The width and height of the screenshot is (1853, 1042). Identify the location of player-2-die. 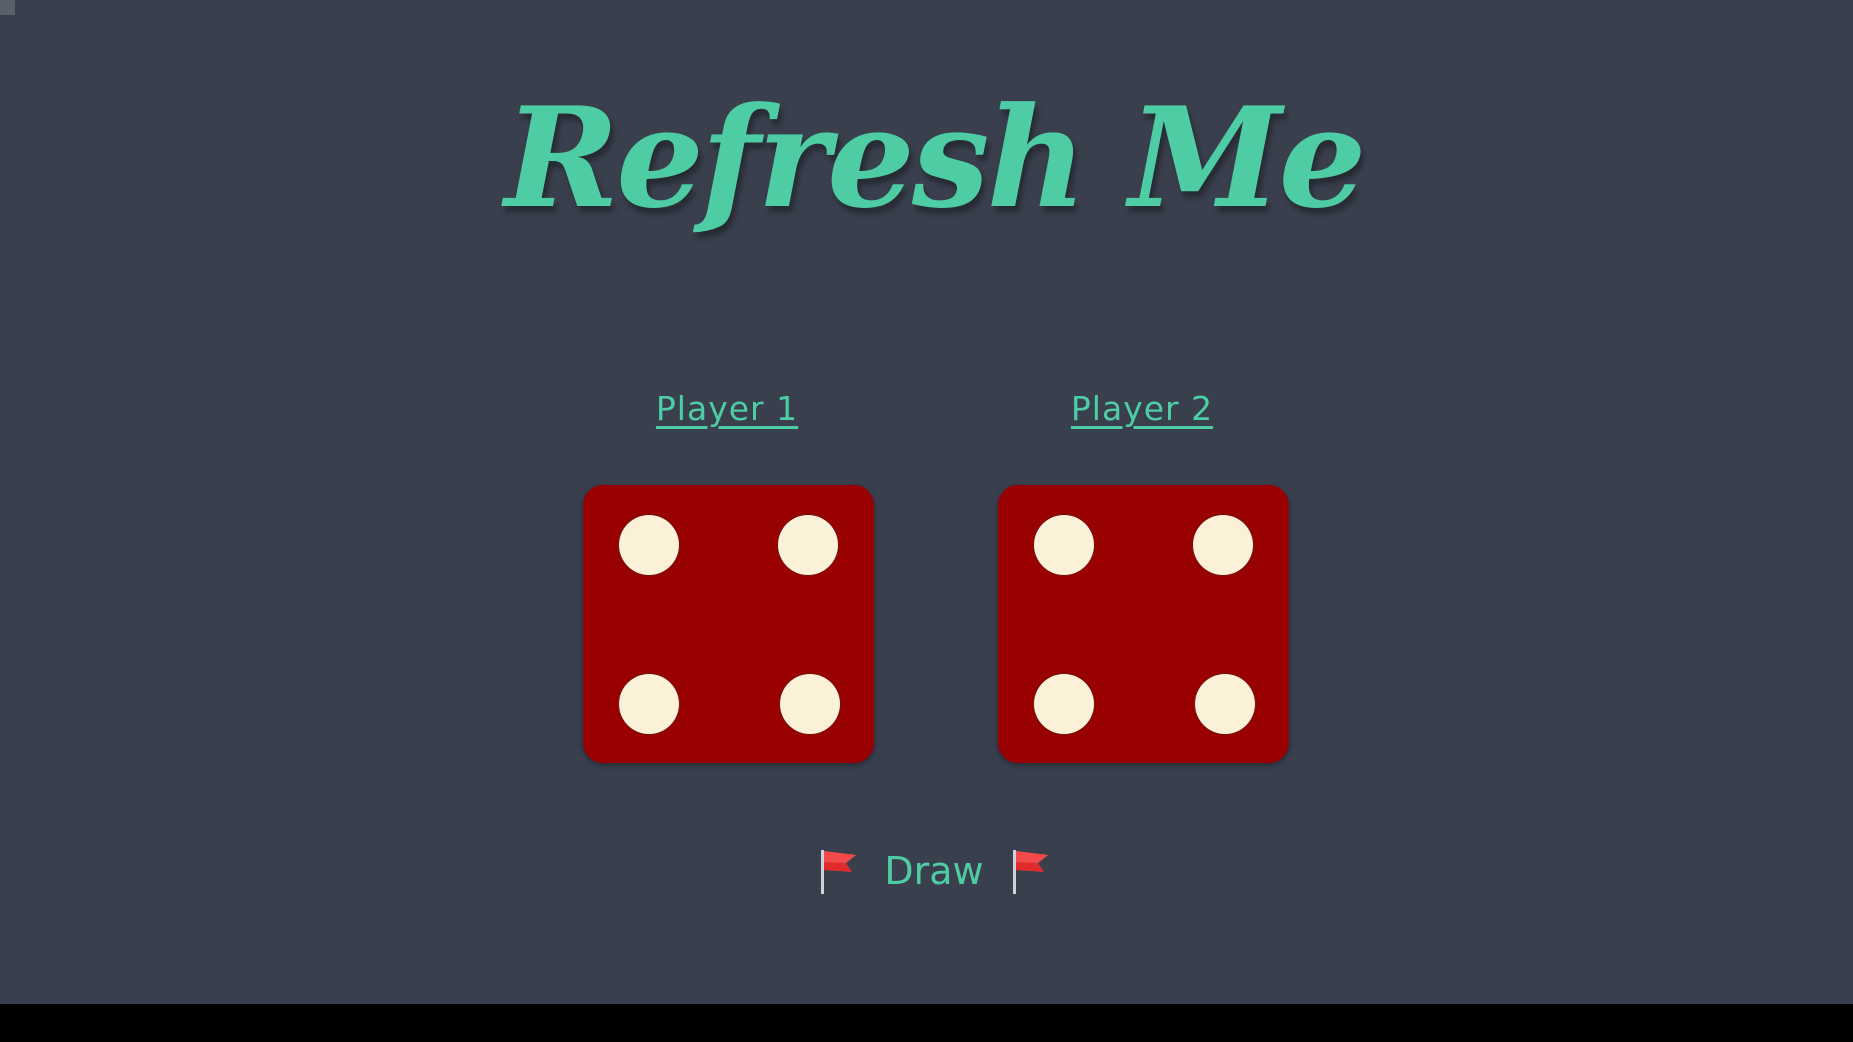
(1143, 624).